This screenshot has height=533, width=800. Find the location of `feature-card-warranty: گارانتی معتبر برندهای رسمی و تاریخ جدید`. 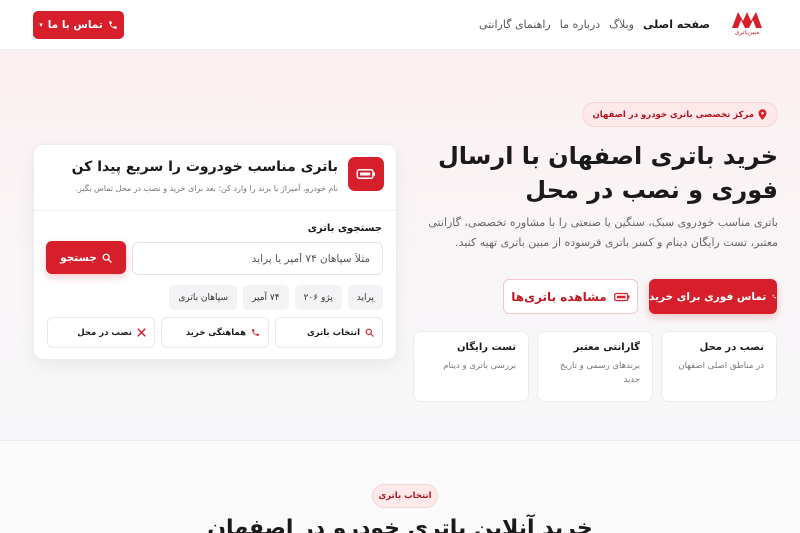

feature-card-warranty: گارانتی معتبر برندهای رسمی و تاریخ جدید is located at coordinates (595, 366).